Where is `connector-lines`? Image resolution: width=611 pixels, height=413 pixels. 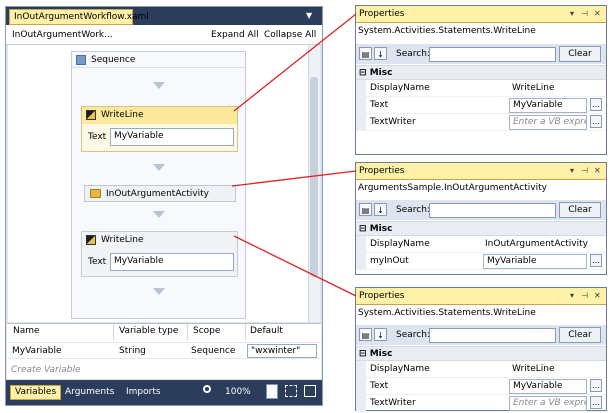 connector-lines is located at coordinates (294, 155).